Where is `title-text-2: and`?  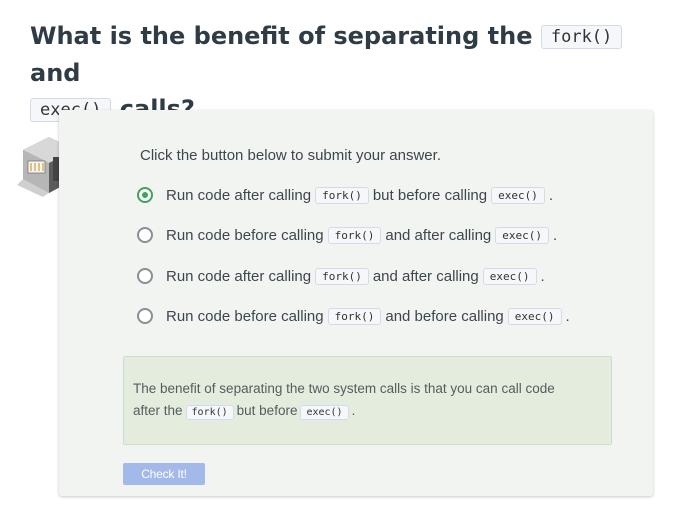
title-text-2: and is located at coordinates (55, 73).